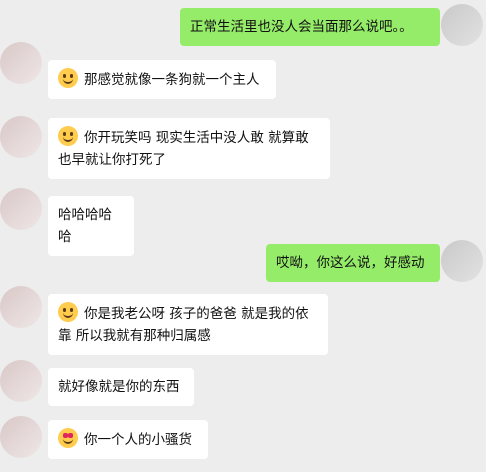 The width and height of the screenshot is (486, 472). What do you see at coordinates (301, 27) in the screenshot?
I see `message-text: 正常生活里也没人会当面那么说吧。。` at bounding box center [301, 27].